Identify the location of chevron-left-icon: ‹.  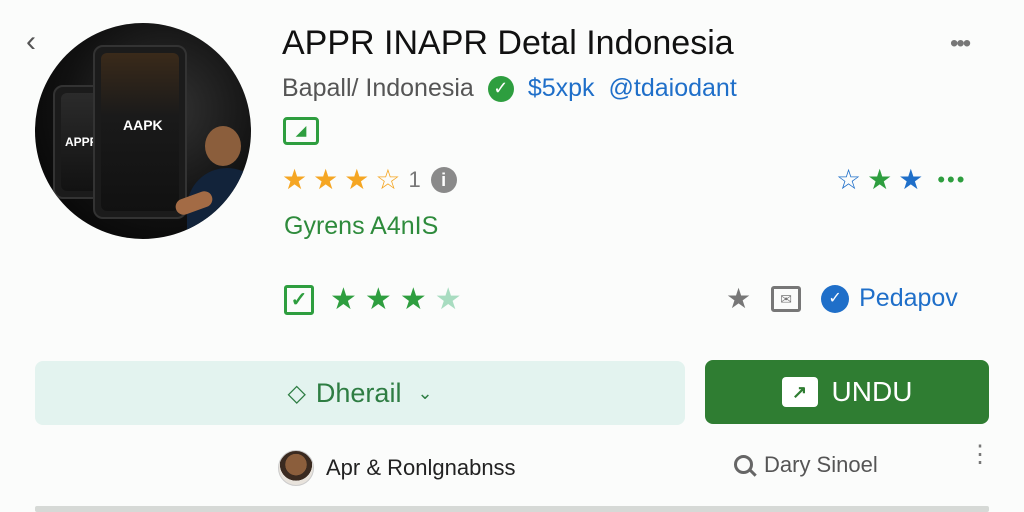
(31, 41).